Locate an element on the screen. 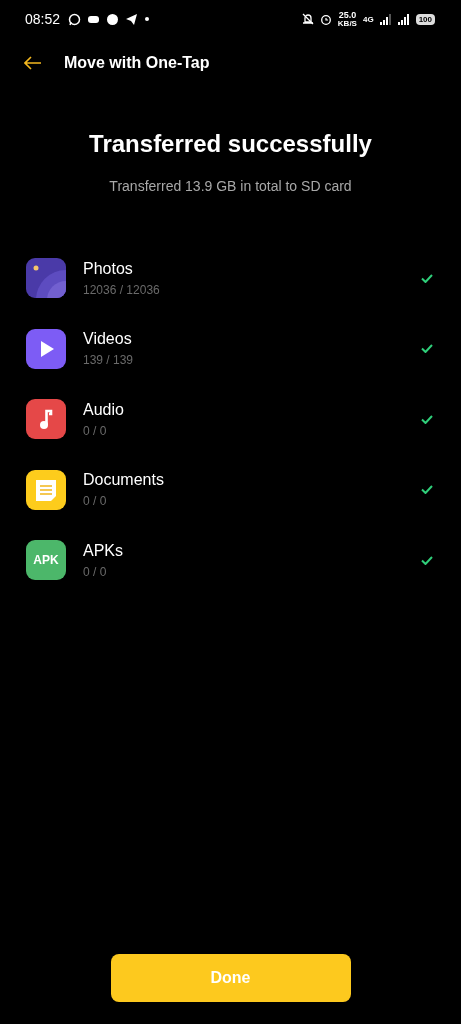 Image resolution: width=461 pixels, height=1024 pixels. category-count: 12036 / 12036 is located at coordinates (122, 289).